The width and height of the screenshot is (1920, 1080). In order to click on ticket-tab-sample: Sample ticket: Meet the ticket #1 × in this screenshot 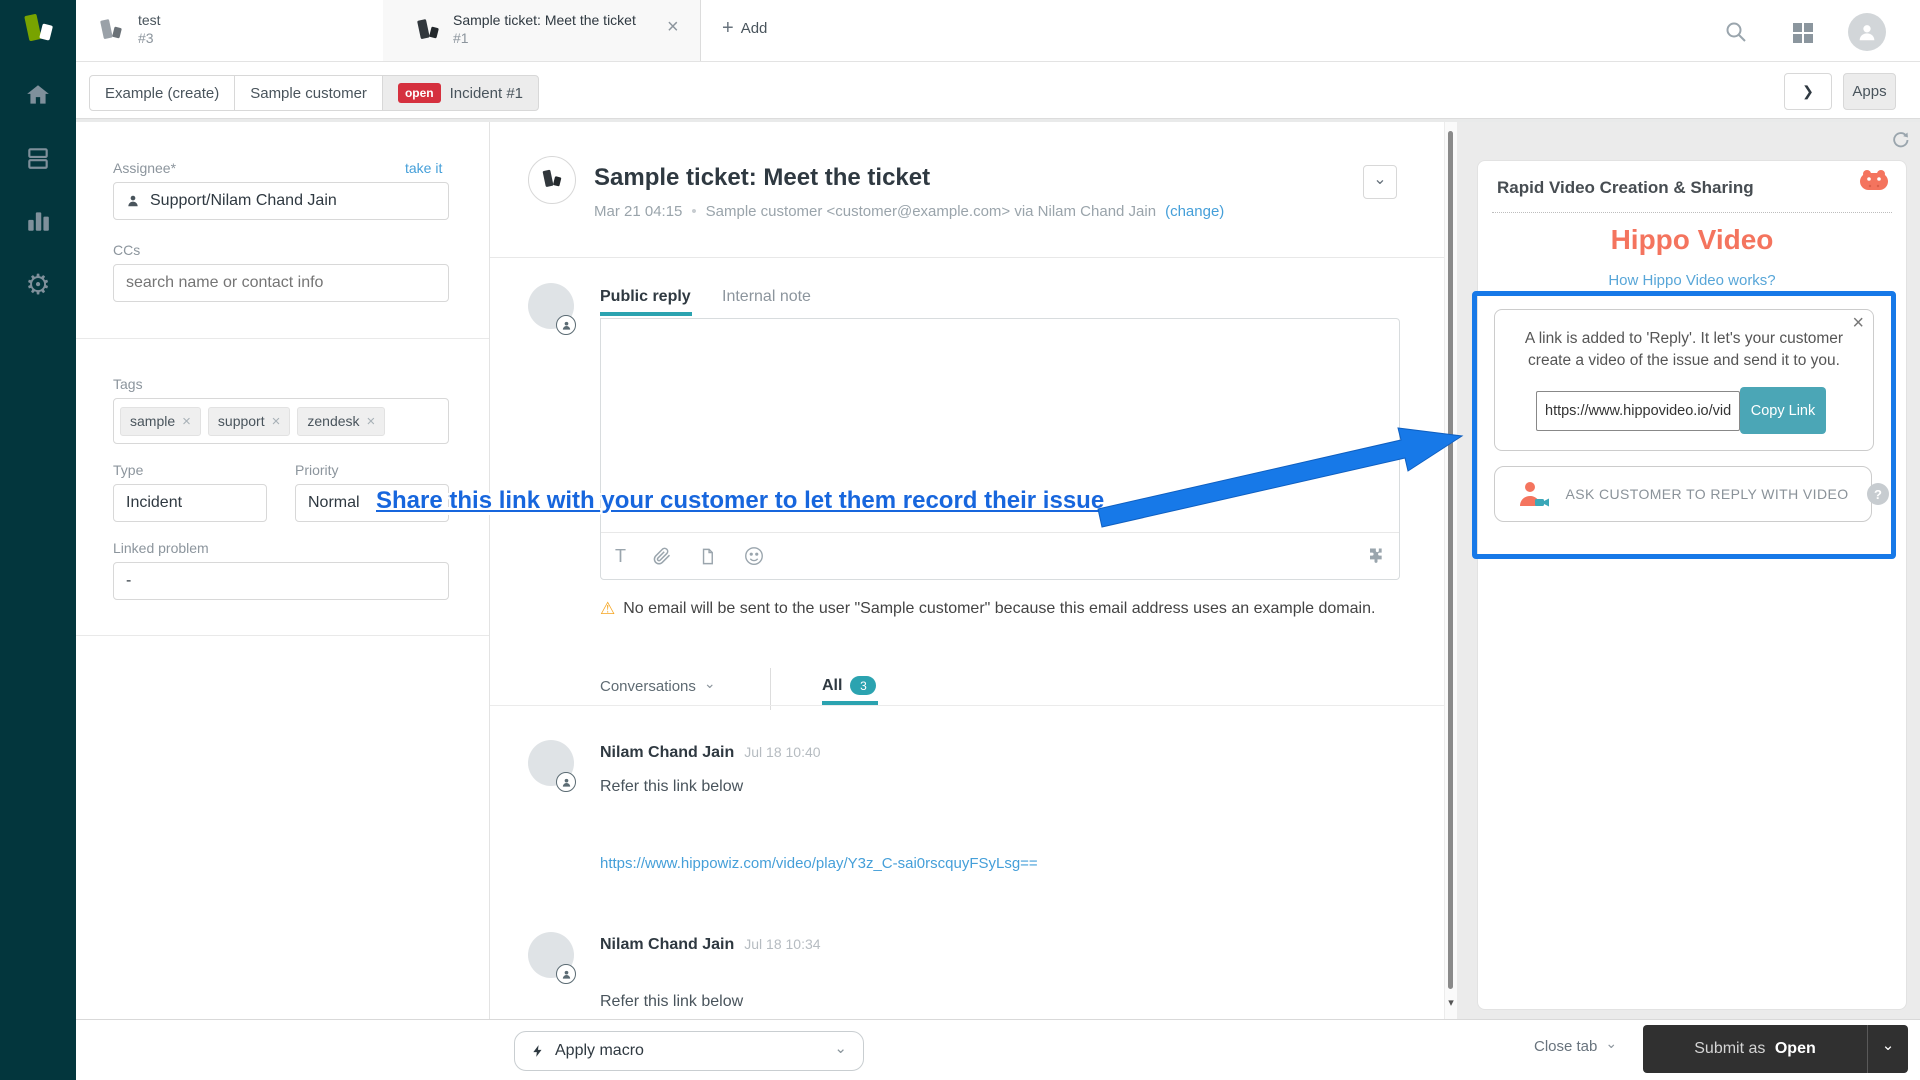, I will do `click(542, 30)`.